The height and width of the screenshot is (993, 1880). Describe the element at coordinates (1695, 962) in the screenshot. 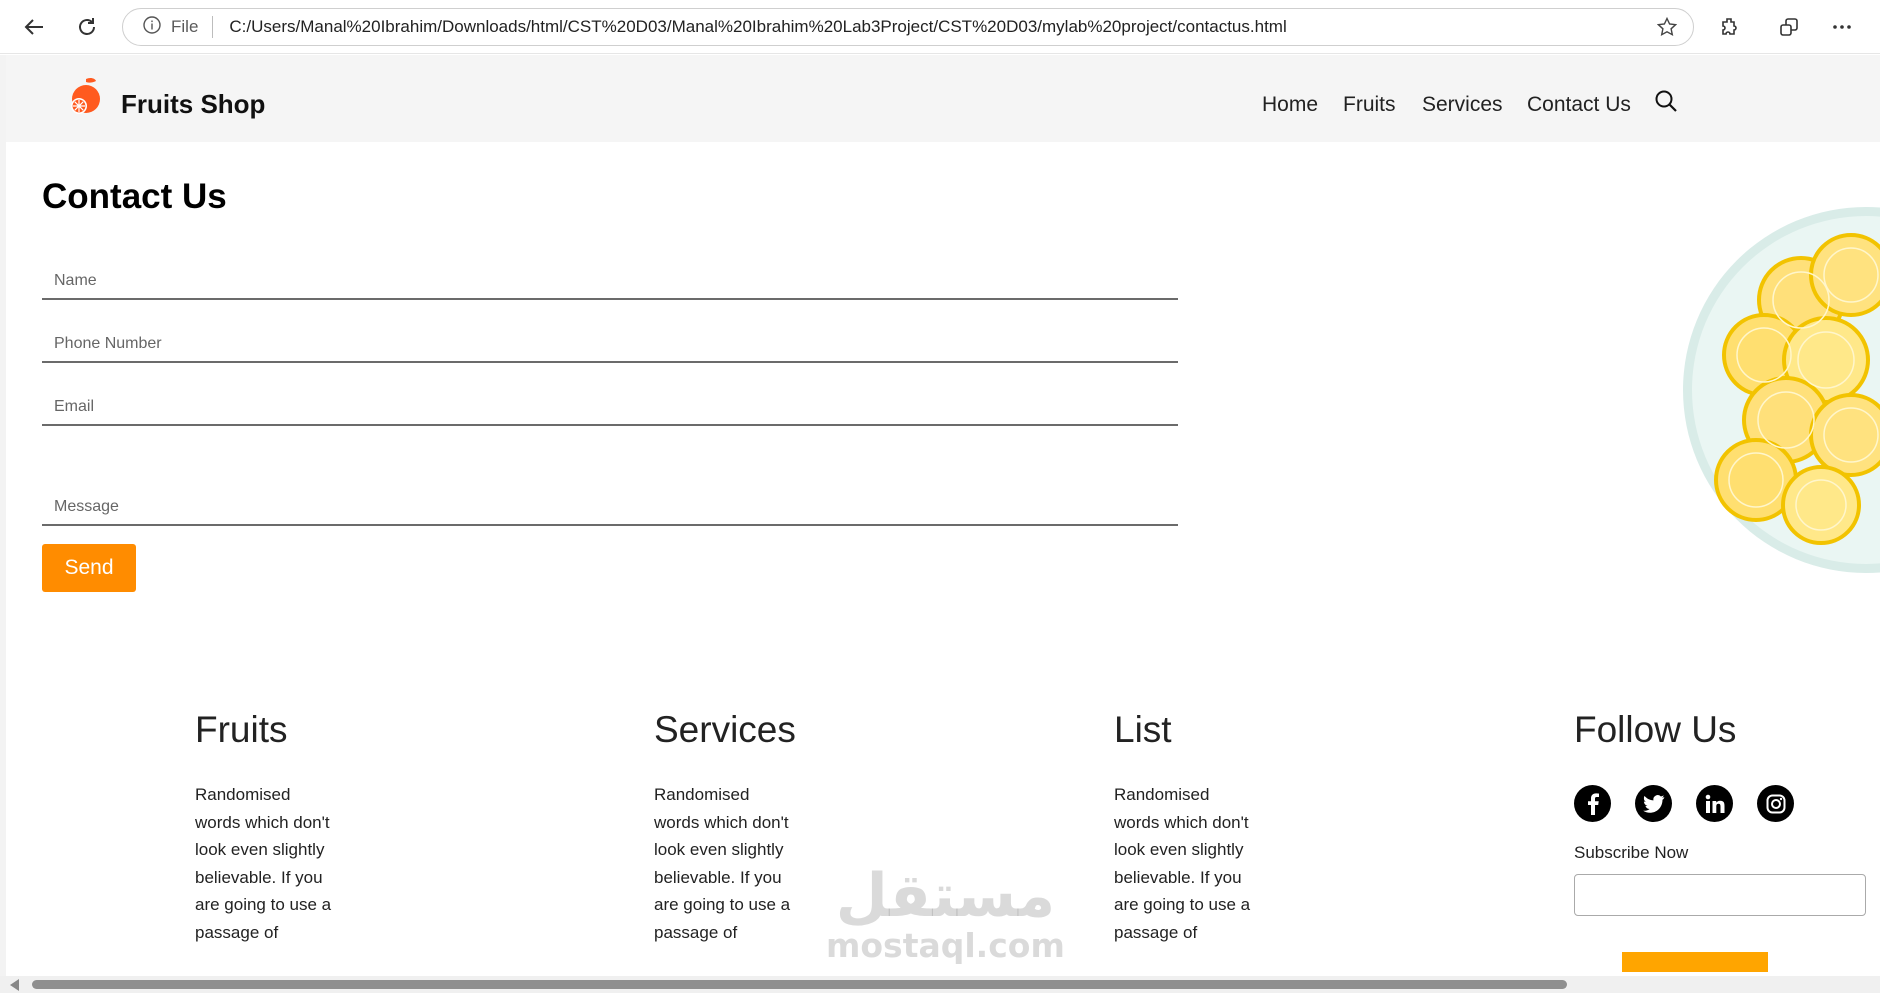

I see `subscribe-button` at that location.